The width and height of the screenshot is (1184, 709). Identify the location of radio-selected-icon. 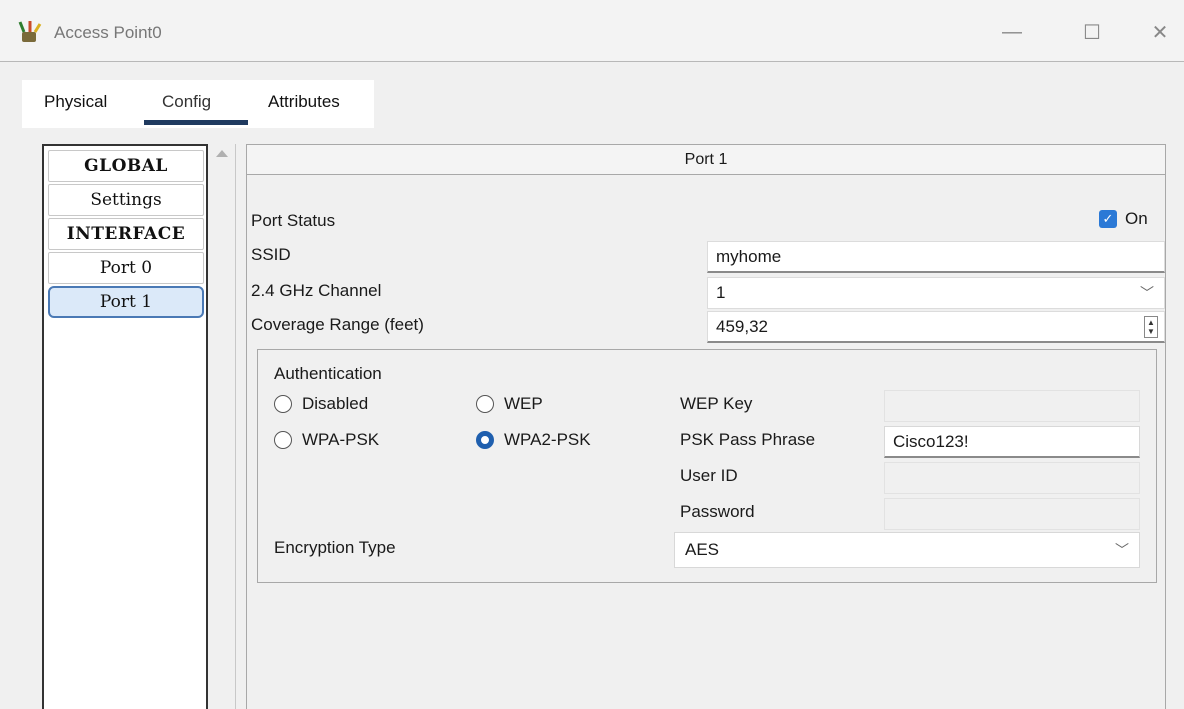
(485, 440).